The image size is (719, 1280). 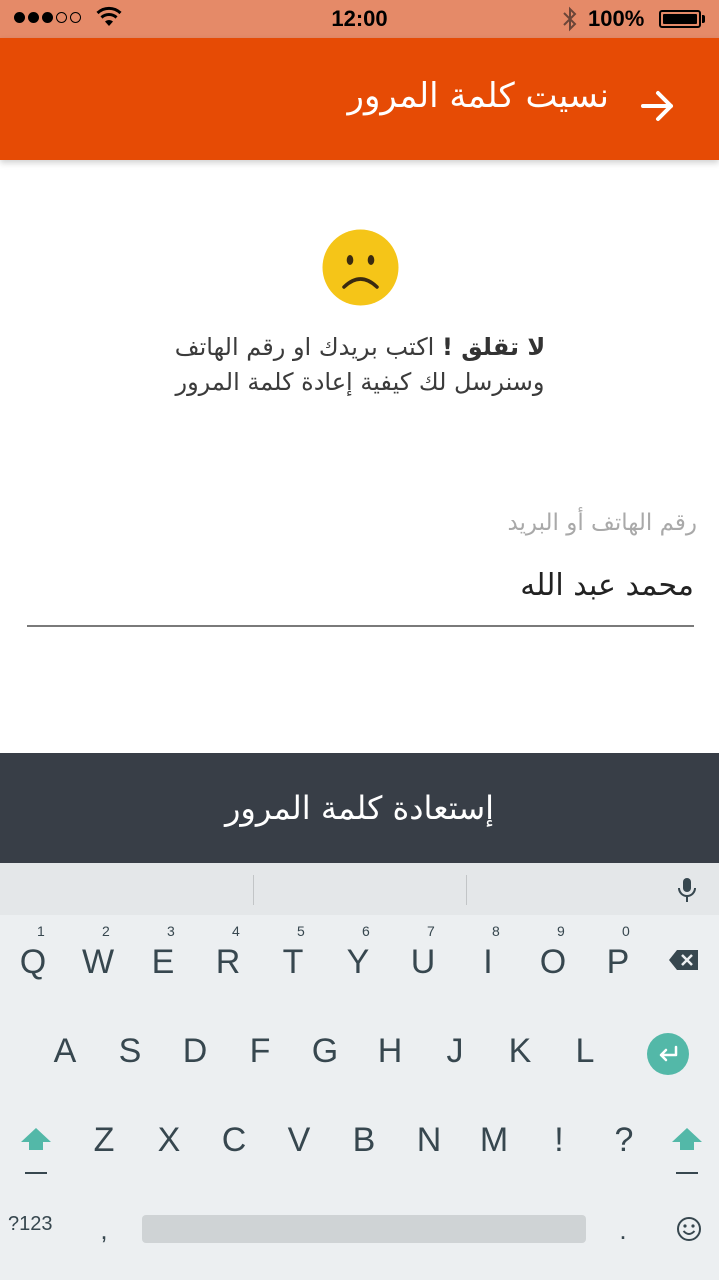 What do you see at coordinates (493, 347) in the screenshot?
I see `message-bold: لا تقلق !` at bounding box center [493, 347].